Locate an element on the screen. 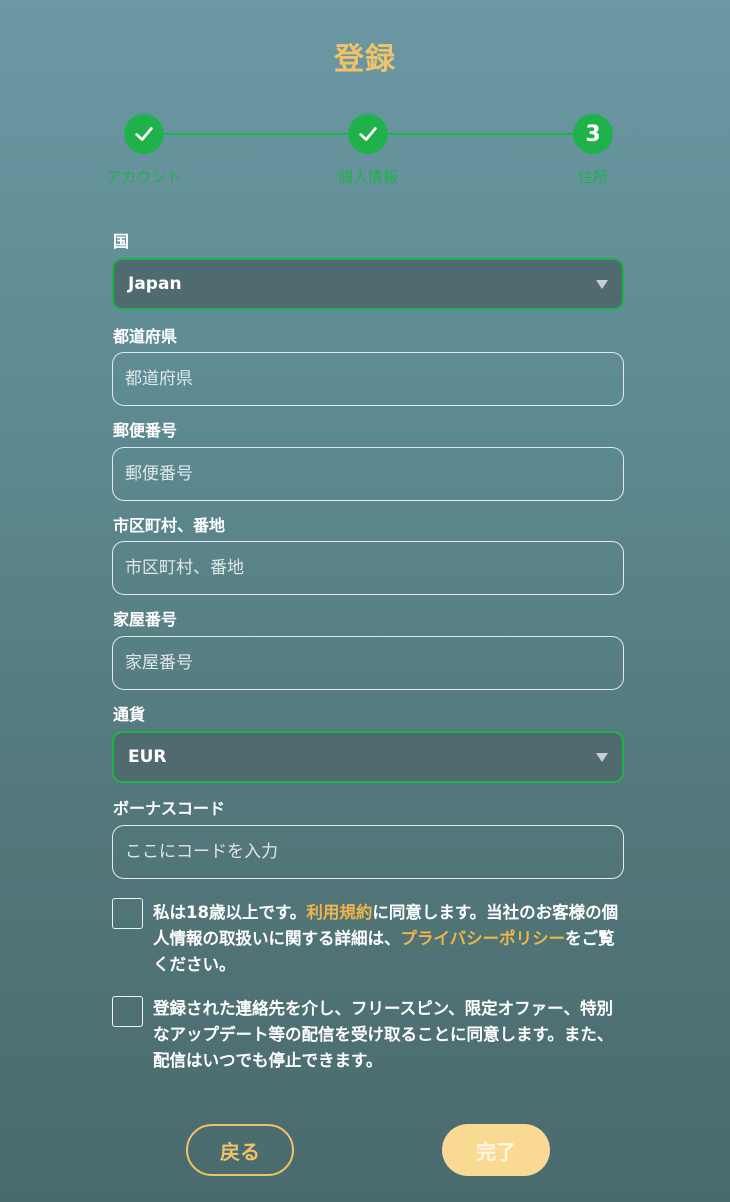  privacy-policy-link: プライバシーポリシー is located at coordinates (483, 938).